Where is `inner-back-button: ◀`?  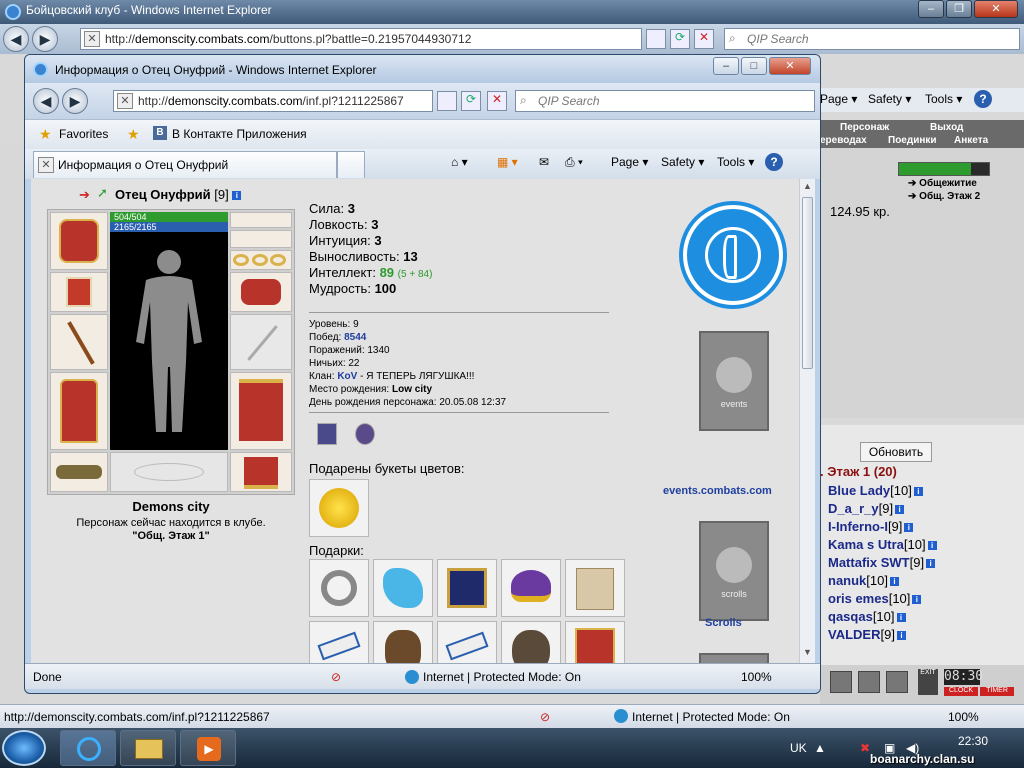 inner-back-button: ◀ is located at coordinates (46, 101).